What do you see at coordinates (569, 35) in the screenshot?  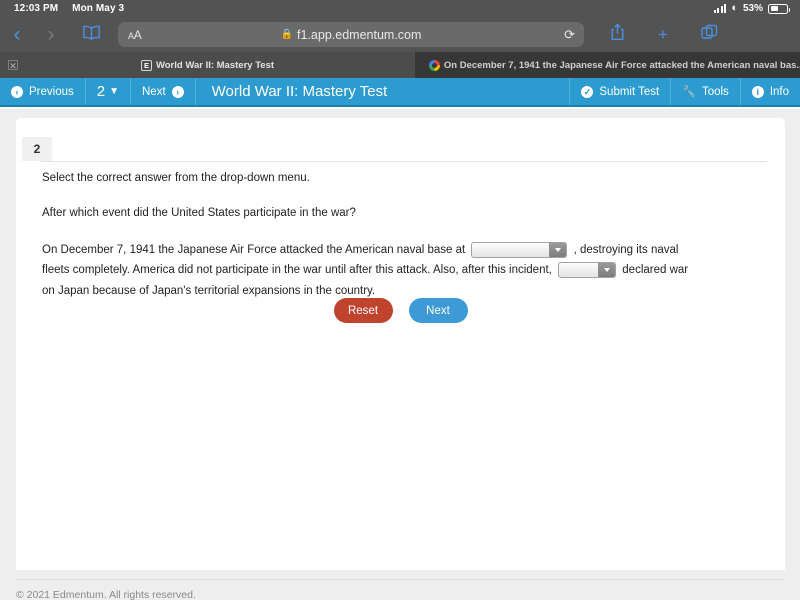 I see `reload-icon: ⟳` at bounding box center [569, 35].